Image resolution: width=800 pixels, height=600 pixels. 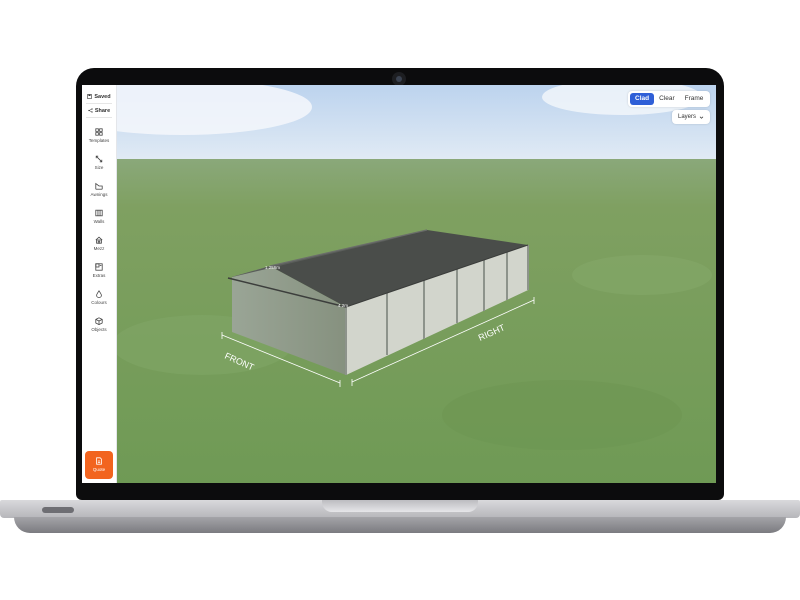 What do you see at coordinates (99, 302) in the screenshot?
I see `sidebar-item-label: Colours` at bounding box center [99, 302].